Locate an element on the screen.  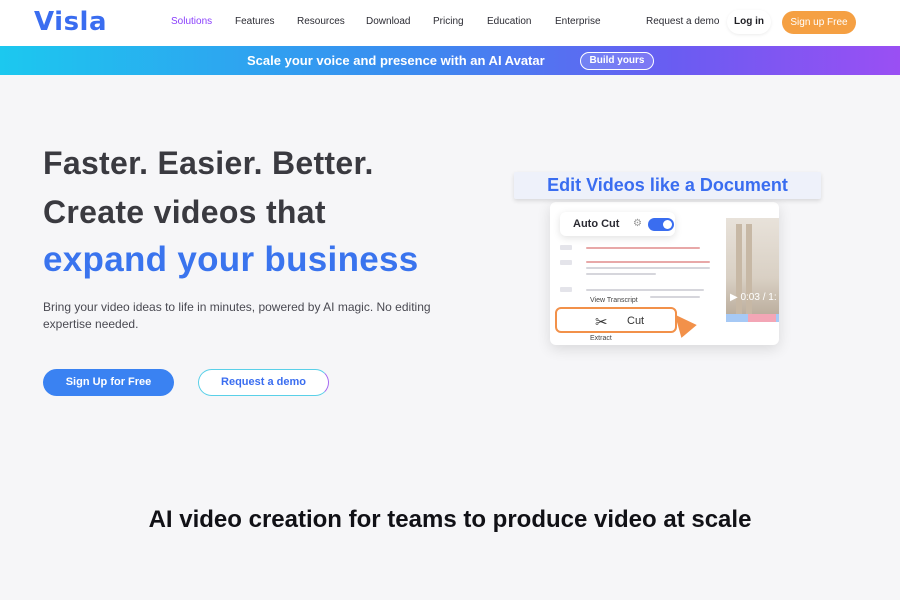
signup-for-free-button: Sign Up for Free is located at coordinates (108, 382).